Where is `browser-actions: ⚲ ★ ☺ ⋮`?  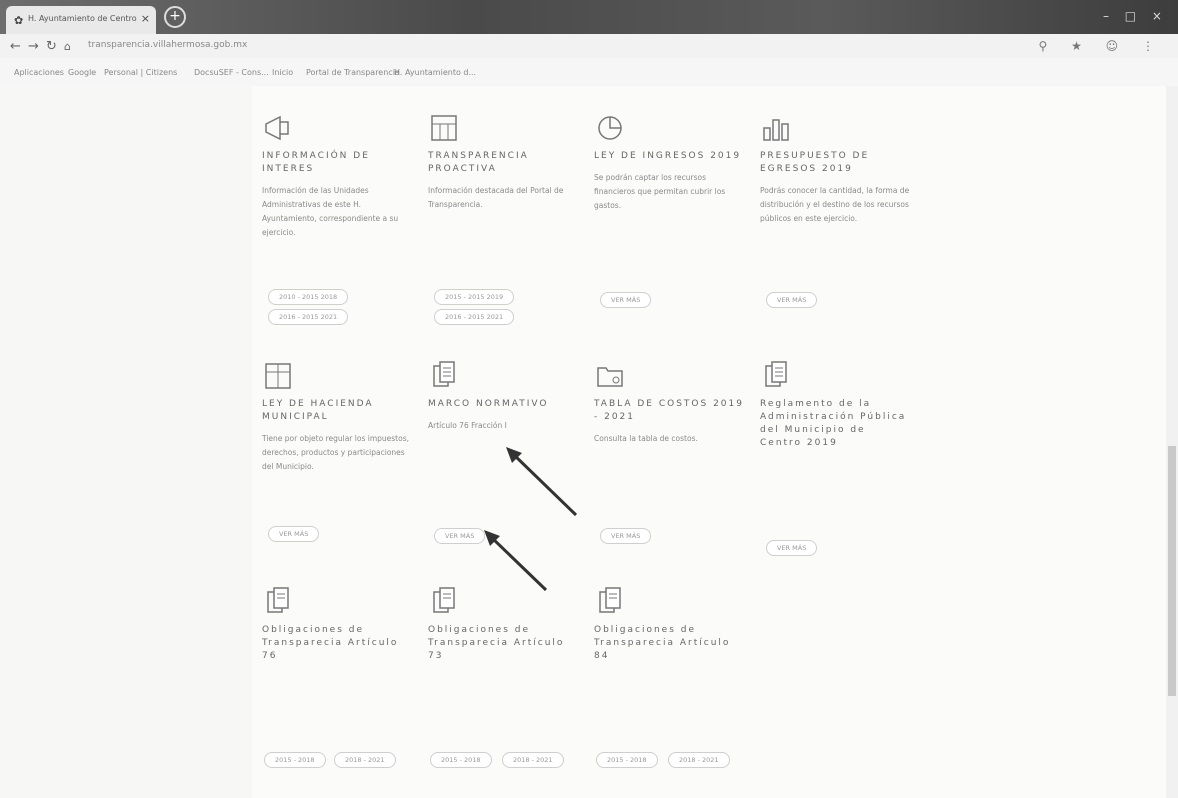
browser-actions: ⚲ ★ ☺ ⋮ is located at coordinates (1102, 46).